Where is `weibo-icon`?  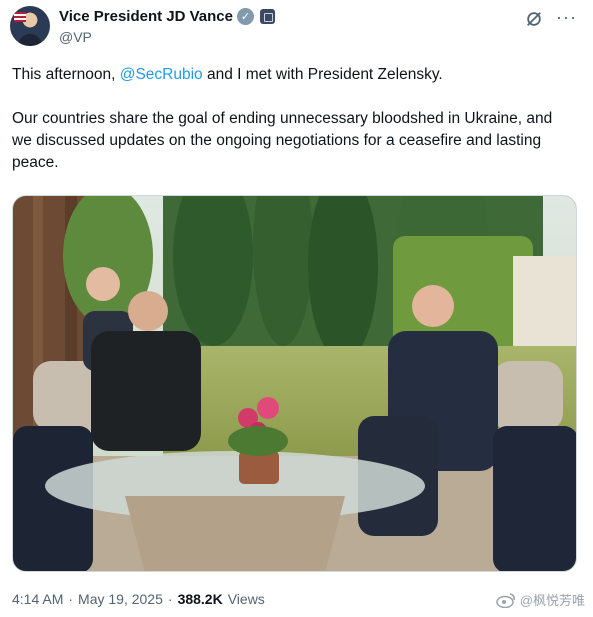
weibo-icon is located at coordinates (505, 600).